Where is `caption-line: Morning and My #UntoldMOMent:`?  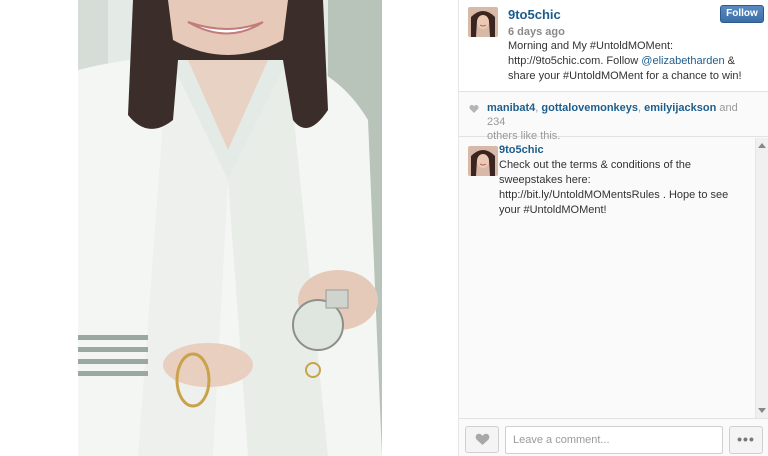 caption-line: Morning and My #UntoldMOMent: is located at coordinates (591, 46).